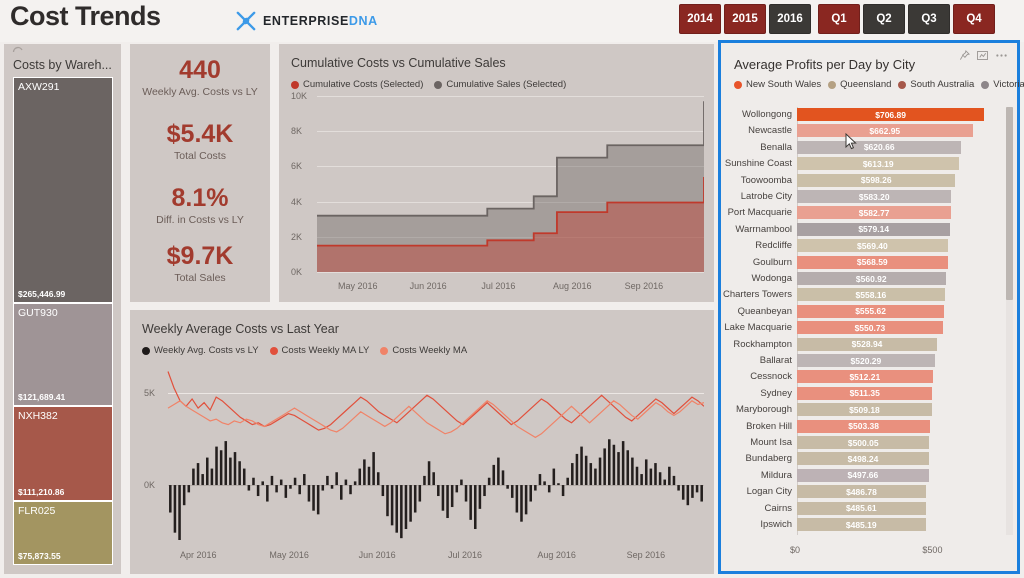 This screenshot has width=1024, height=578. Describe the element at coordinates (876, 180) in the screenshot. I see `city-bar: $598.26` at that location.